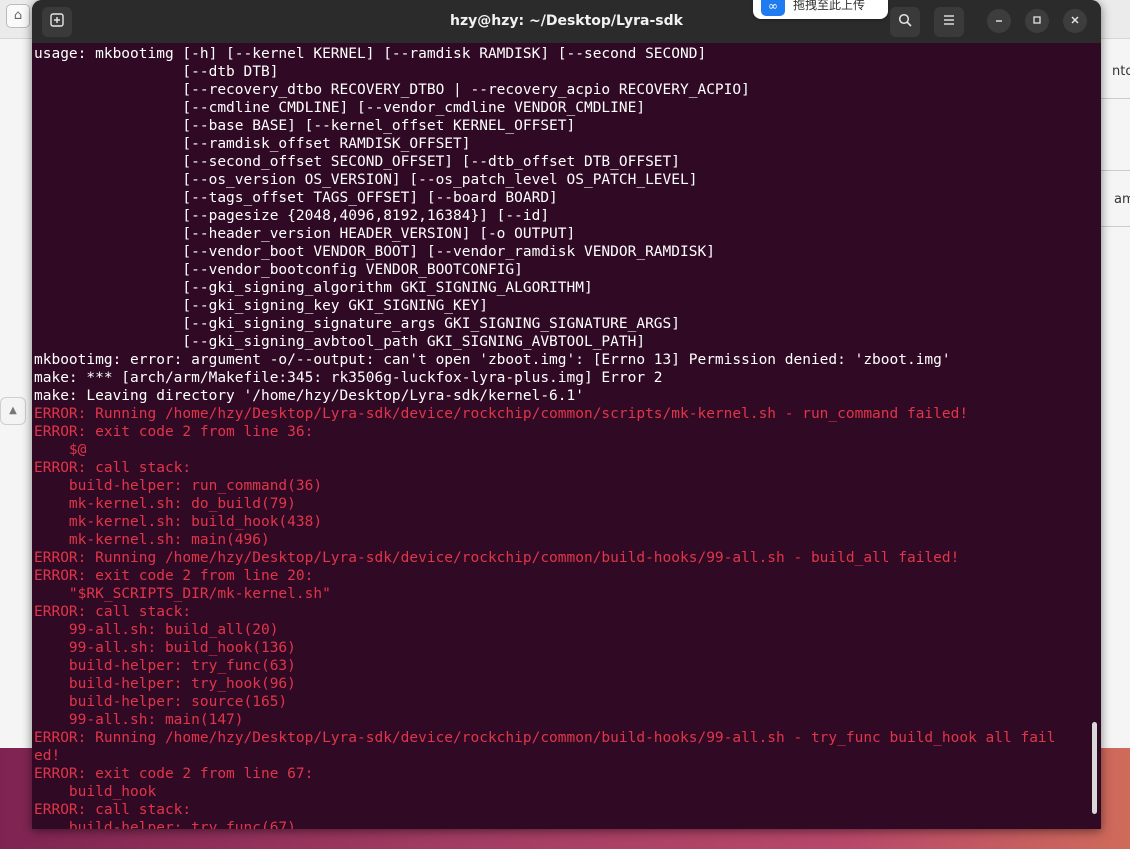  I want to click on terminal-line: build-helper: try_hook(96), so click(165, 684).